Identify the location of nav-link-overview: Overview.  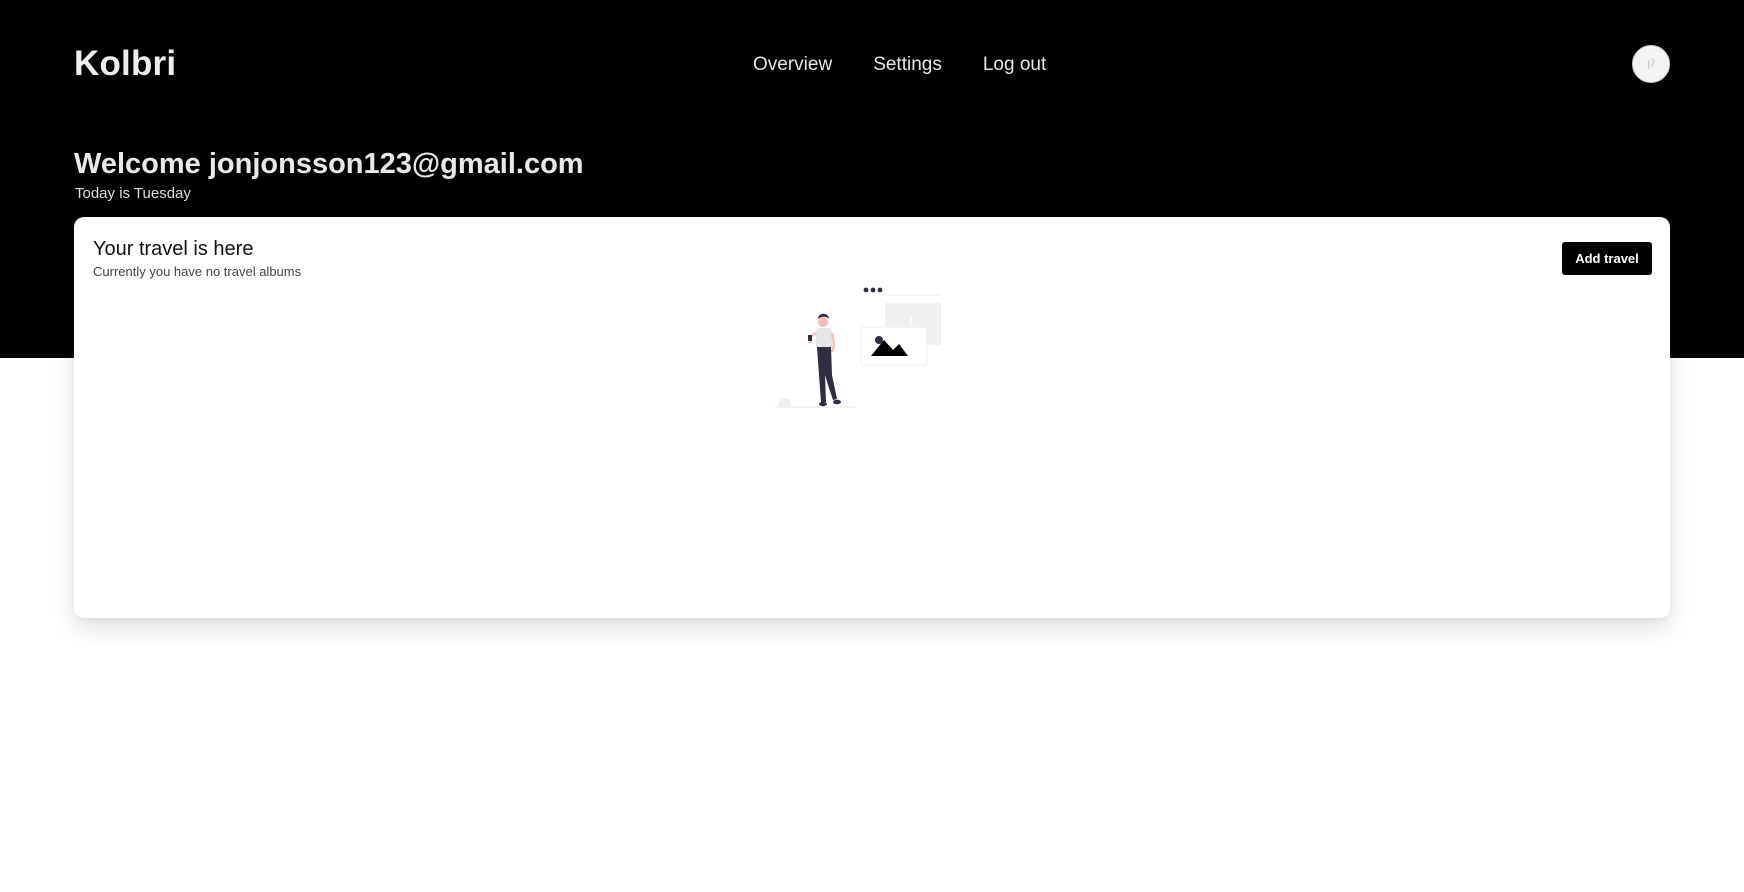
(792, 65).